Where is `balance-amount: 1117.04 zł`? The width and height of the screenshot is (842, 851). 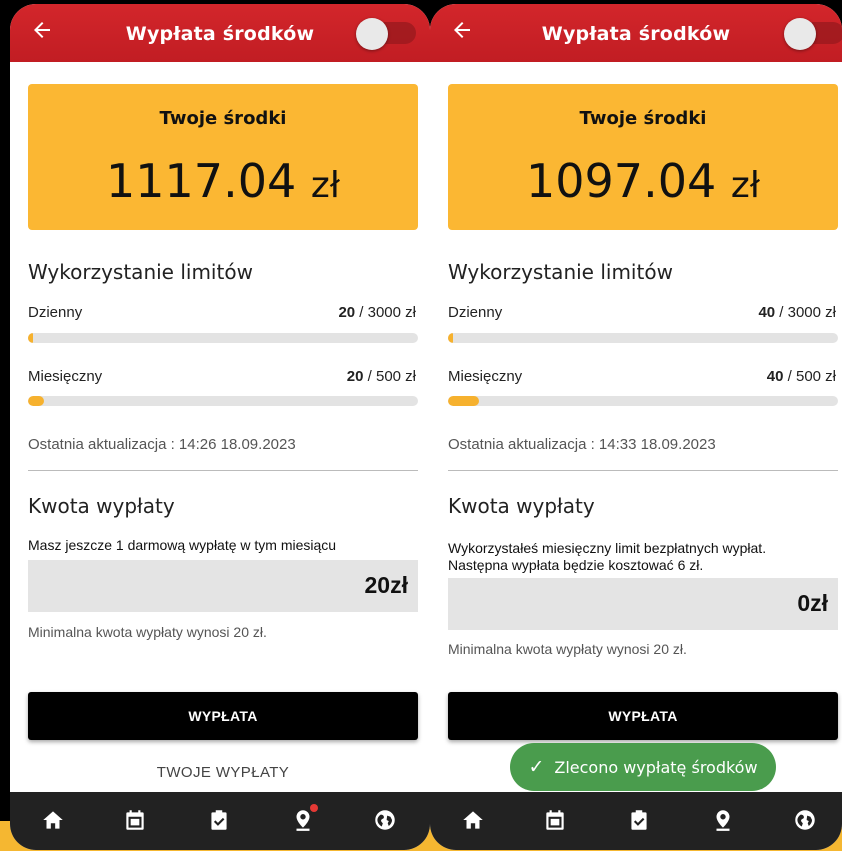
balance-amount: 1117.04 zł is located at coordinates (223, 181).